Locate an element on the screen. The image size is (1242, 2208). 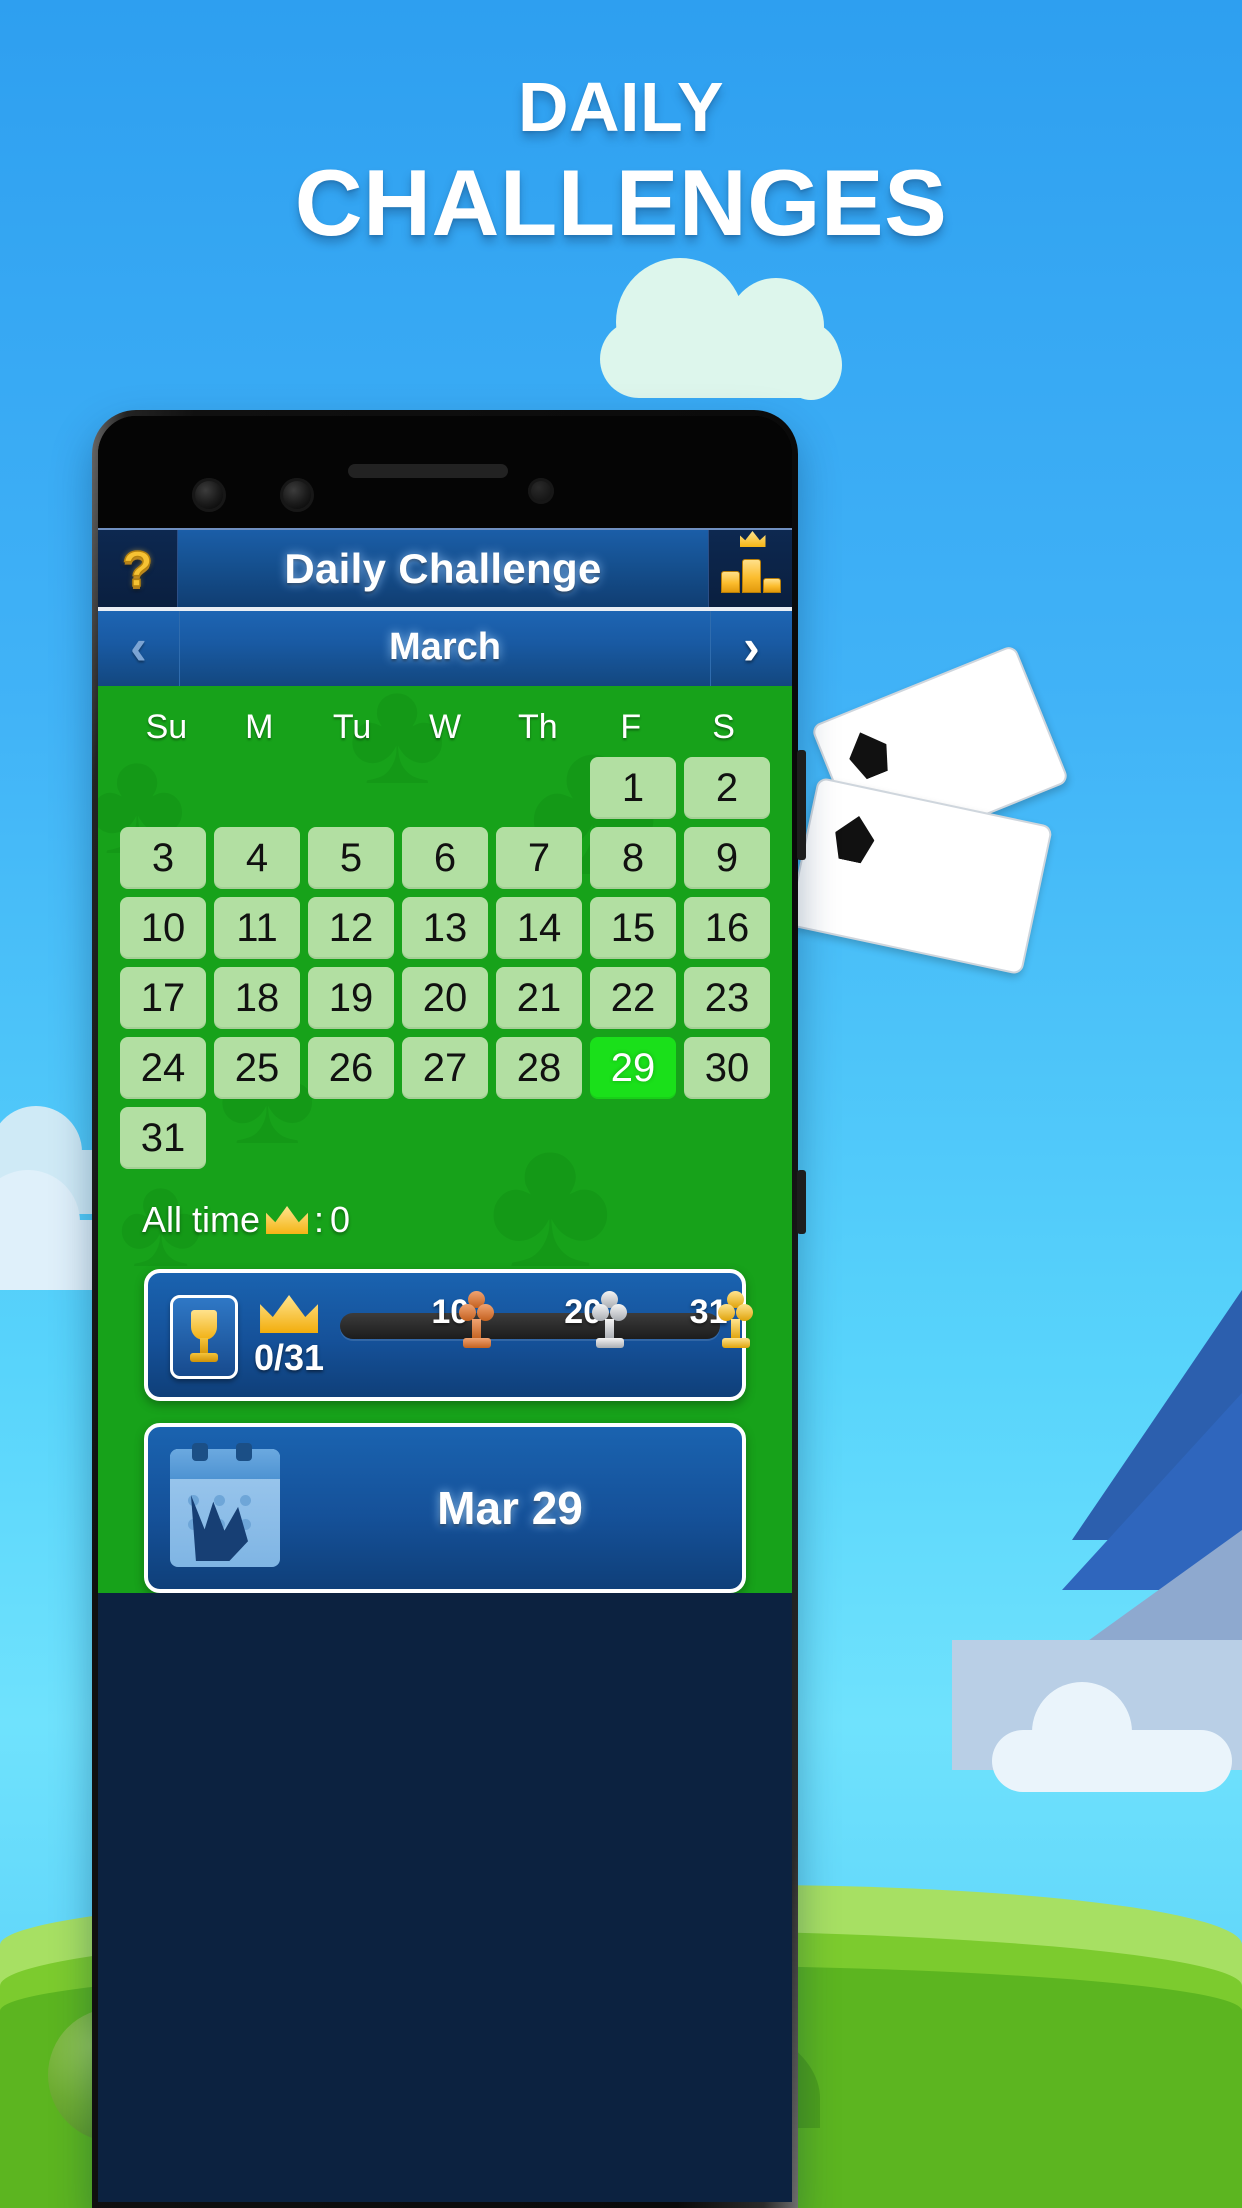
weekday-header: Th is located at coordinates (538, 727).